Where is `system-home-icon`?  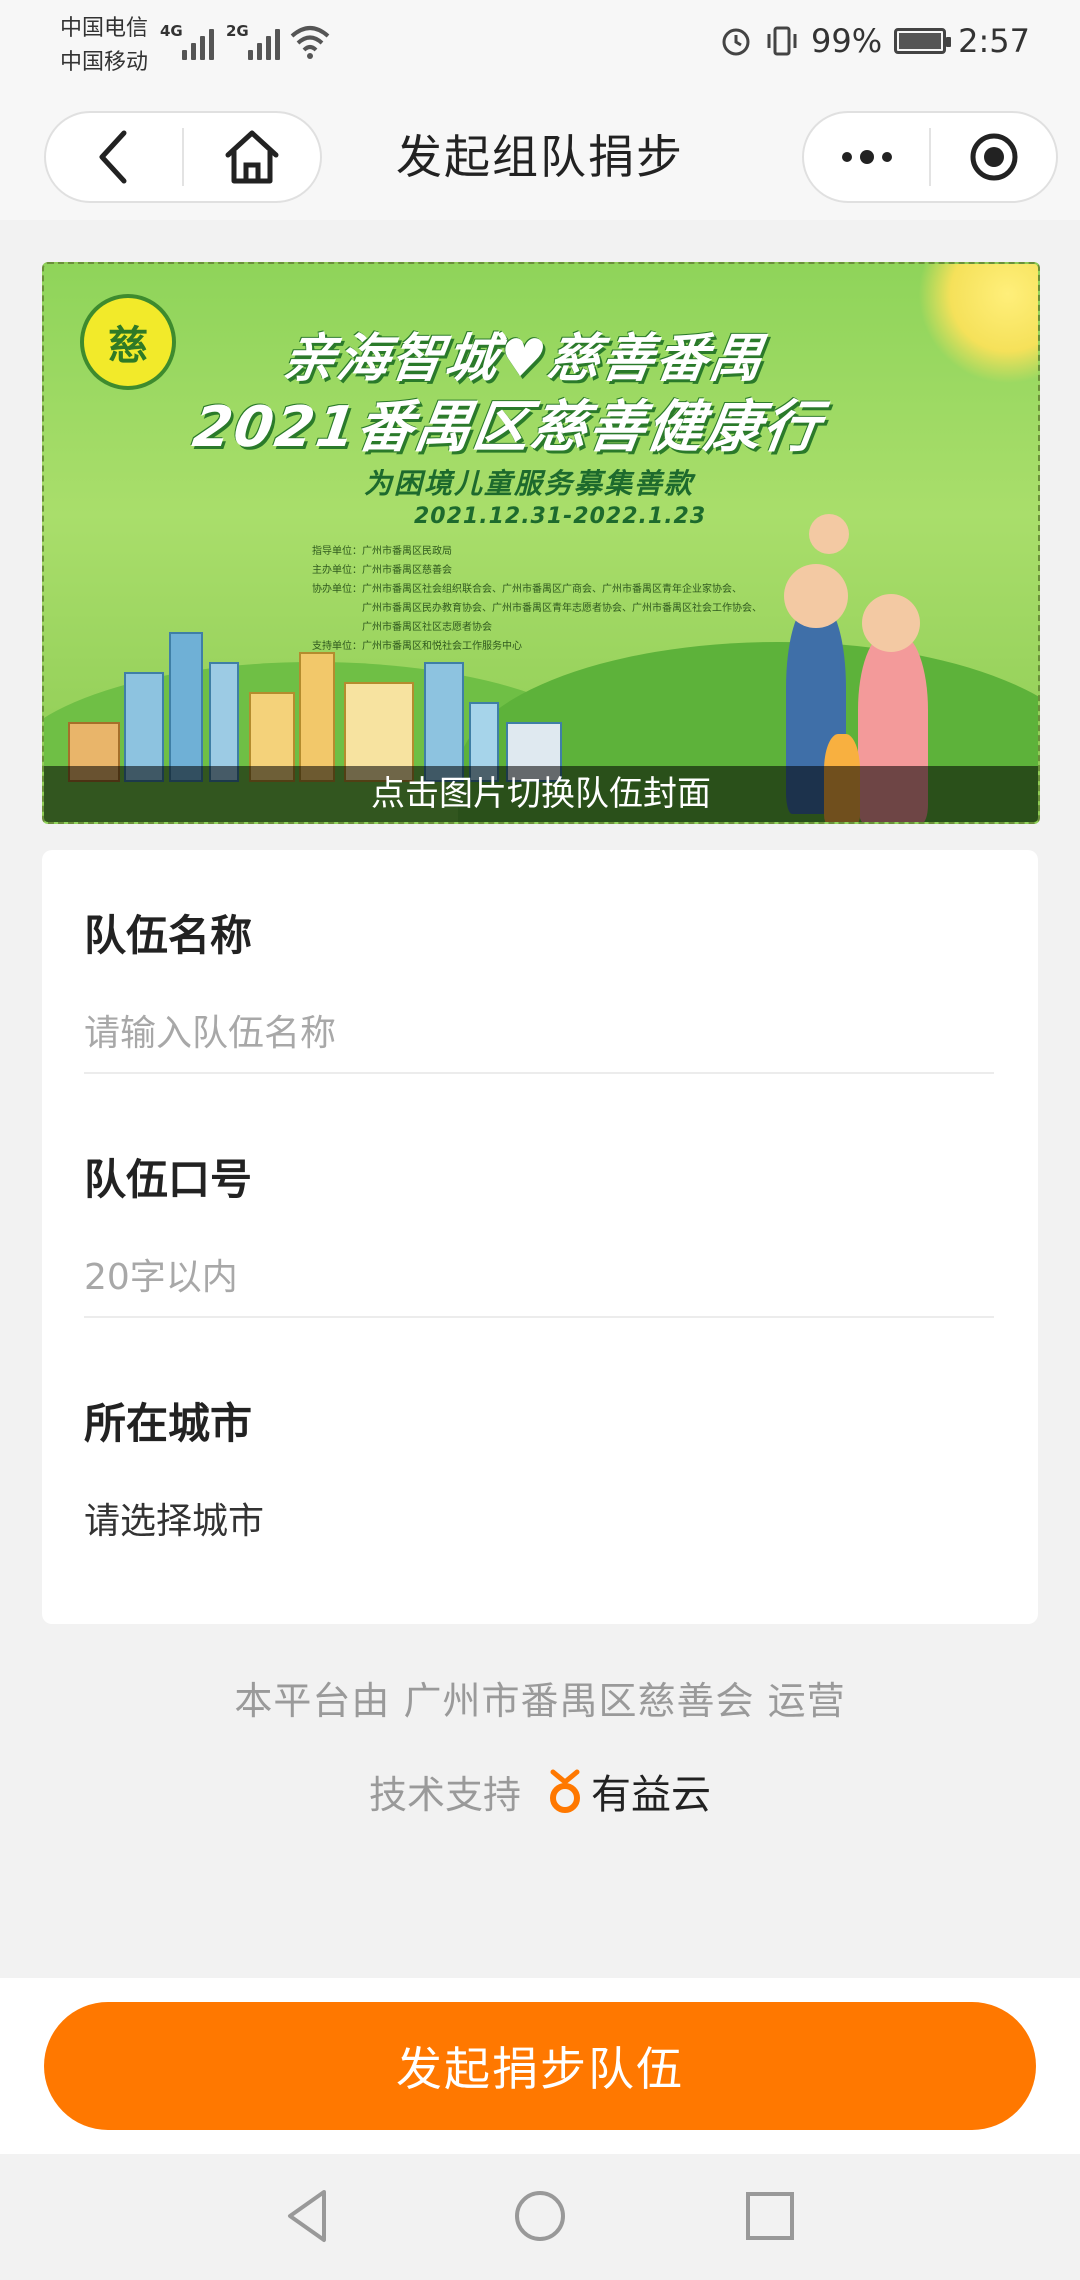 system-home-icon is located at coordinates (540, 2216).